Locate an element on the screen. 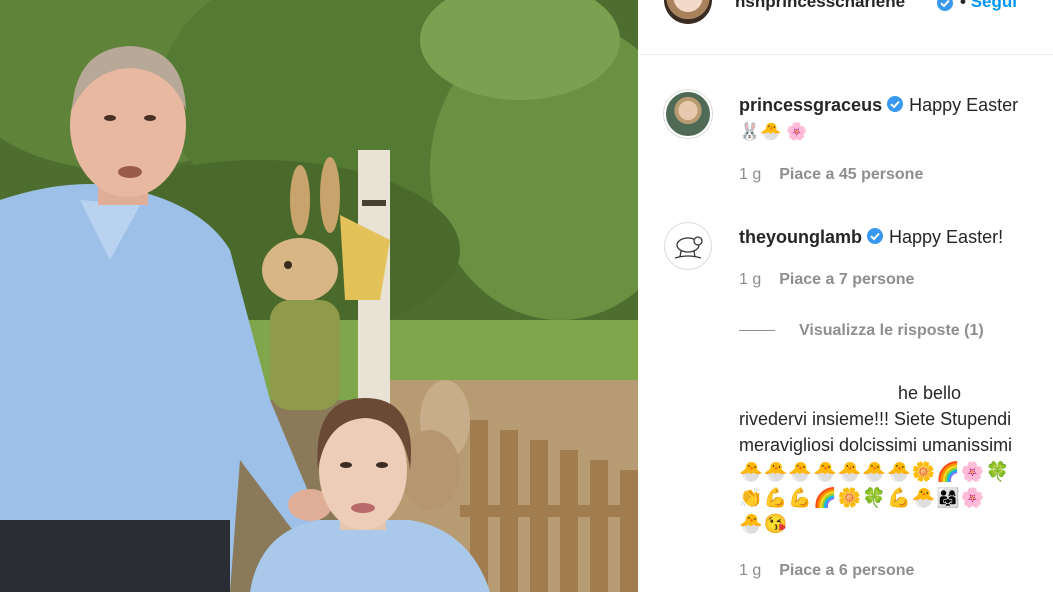 The width and height of the screenshot is (1053, 592). reply-text-line1: he bello is located at coordinates (930, 393).